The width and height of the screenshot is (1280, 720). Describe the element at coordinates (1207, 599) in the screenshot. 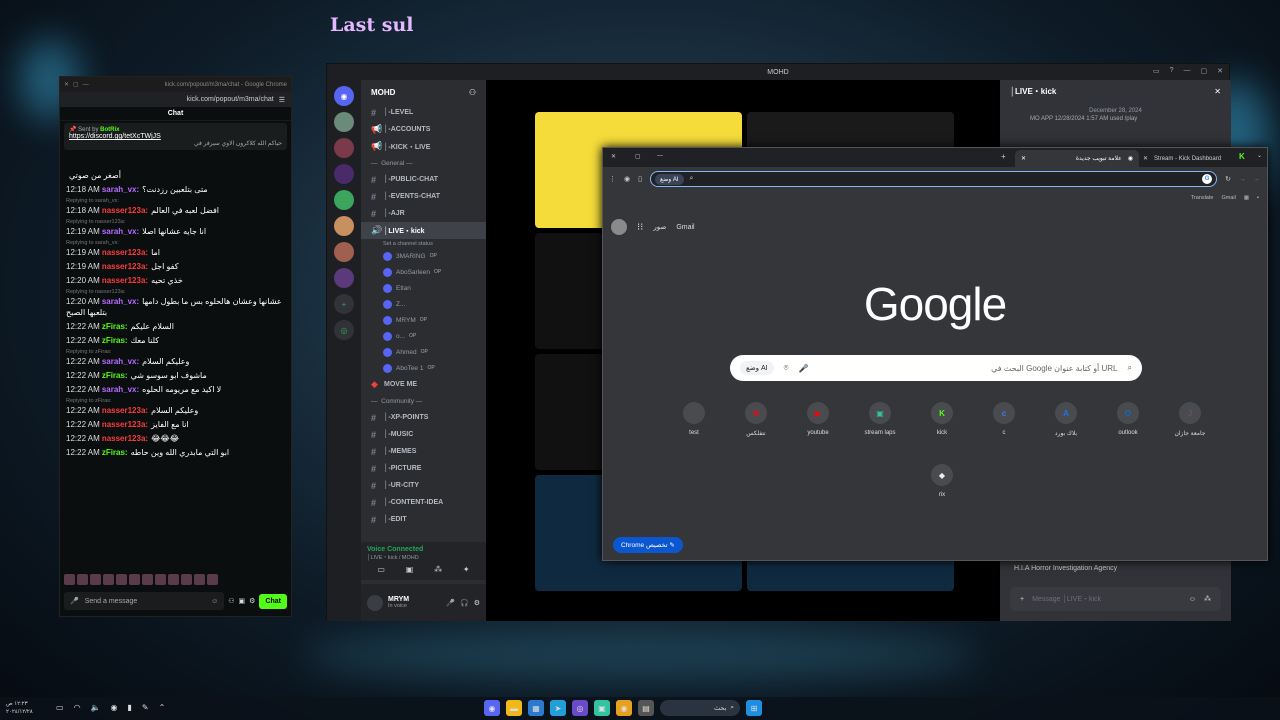

I see `apps-icon: ⁂` at that location.